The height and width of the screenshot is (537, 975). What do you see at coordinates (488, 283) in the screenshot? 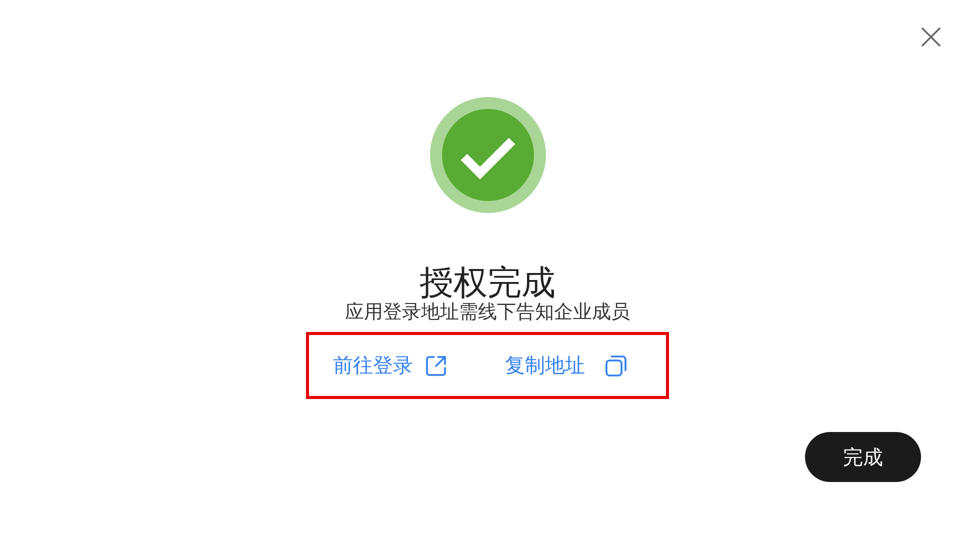
I see `dialog-title: 授权完成` at bounding box center [488, 283].